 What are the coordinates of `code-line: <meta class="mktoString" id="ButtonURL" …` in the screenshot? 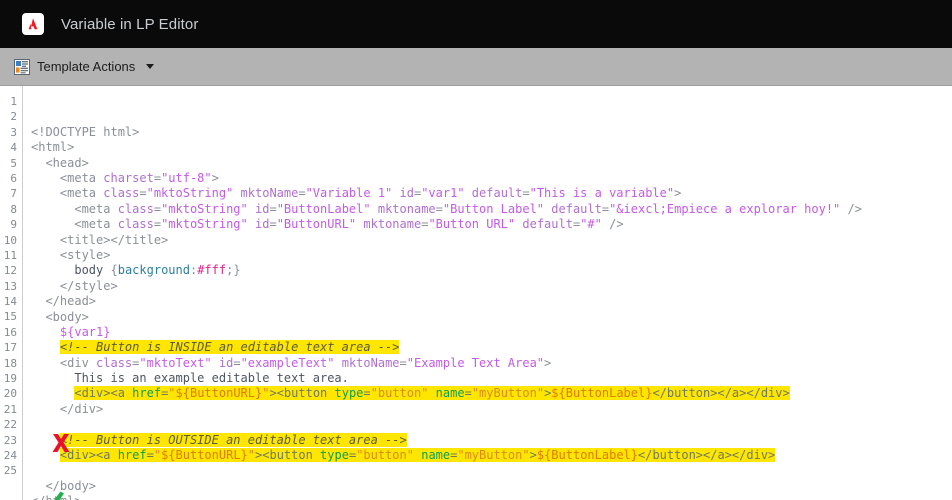 It's located at (491, 224).